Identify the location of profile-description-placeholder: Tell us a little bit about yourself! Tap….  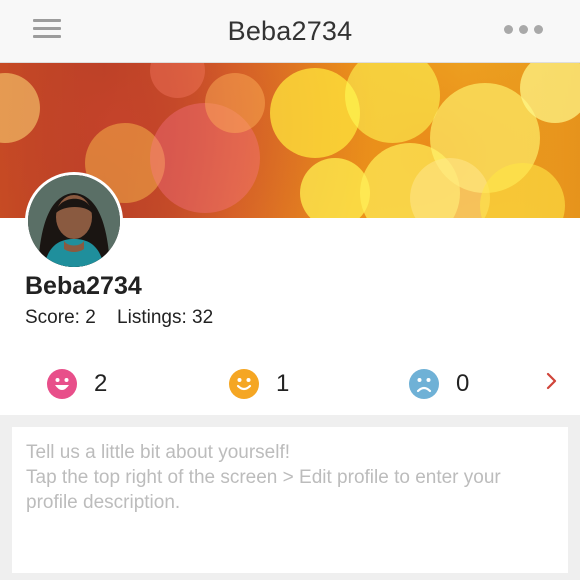
(263, 477).